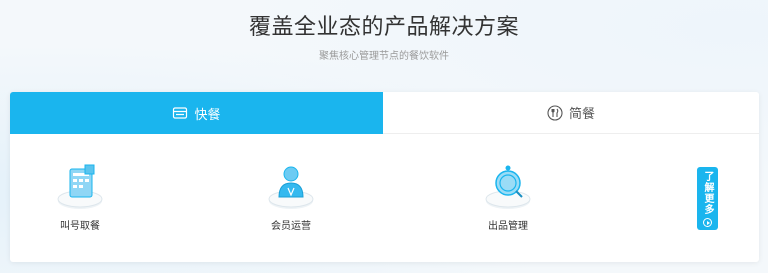 This screenshot has height=273, width=768. Describe the element at coordinates (508, 226) in the screenshot. I see `feature-dish-management-label: 出品管理` at that location.